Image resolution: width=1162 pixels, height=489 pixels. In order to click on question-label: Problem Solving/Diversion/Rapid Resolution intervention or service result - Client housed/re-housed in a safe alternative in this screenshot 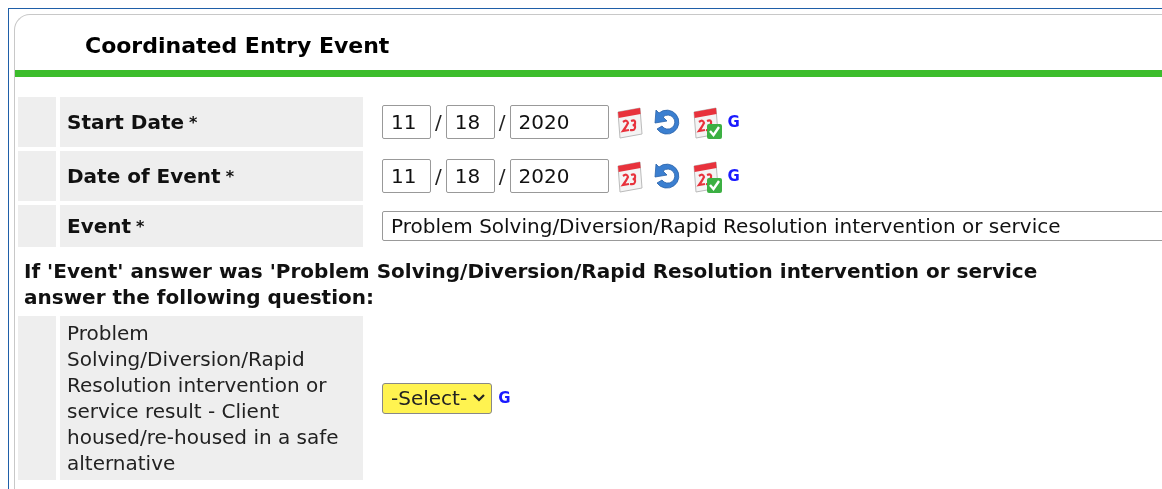, I will do `click(211, 398)`.